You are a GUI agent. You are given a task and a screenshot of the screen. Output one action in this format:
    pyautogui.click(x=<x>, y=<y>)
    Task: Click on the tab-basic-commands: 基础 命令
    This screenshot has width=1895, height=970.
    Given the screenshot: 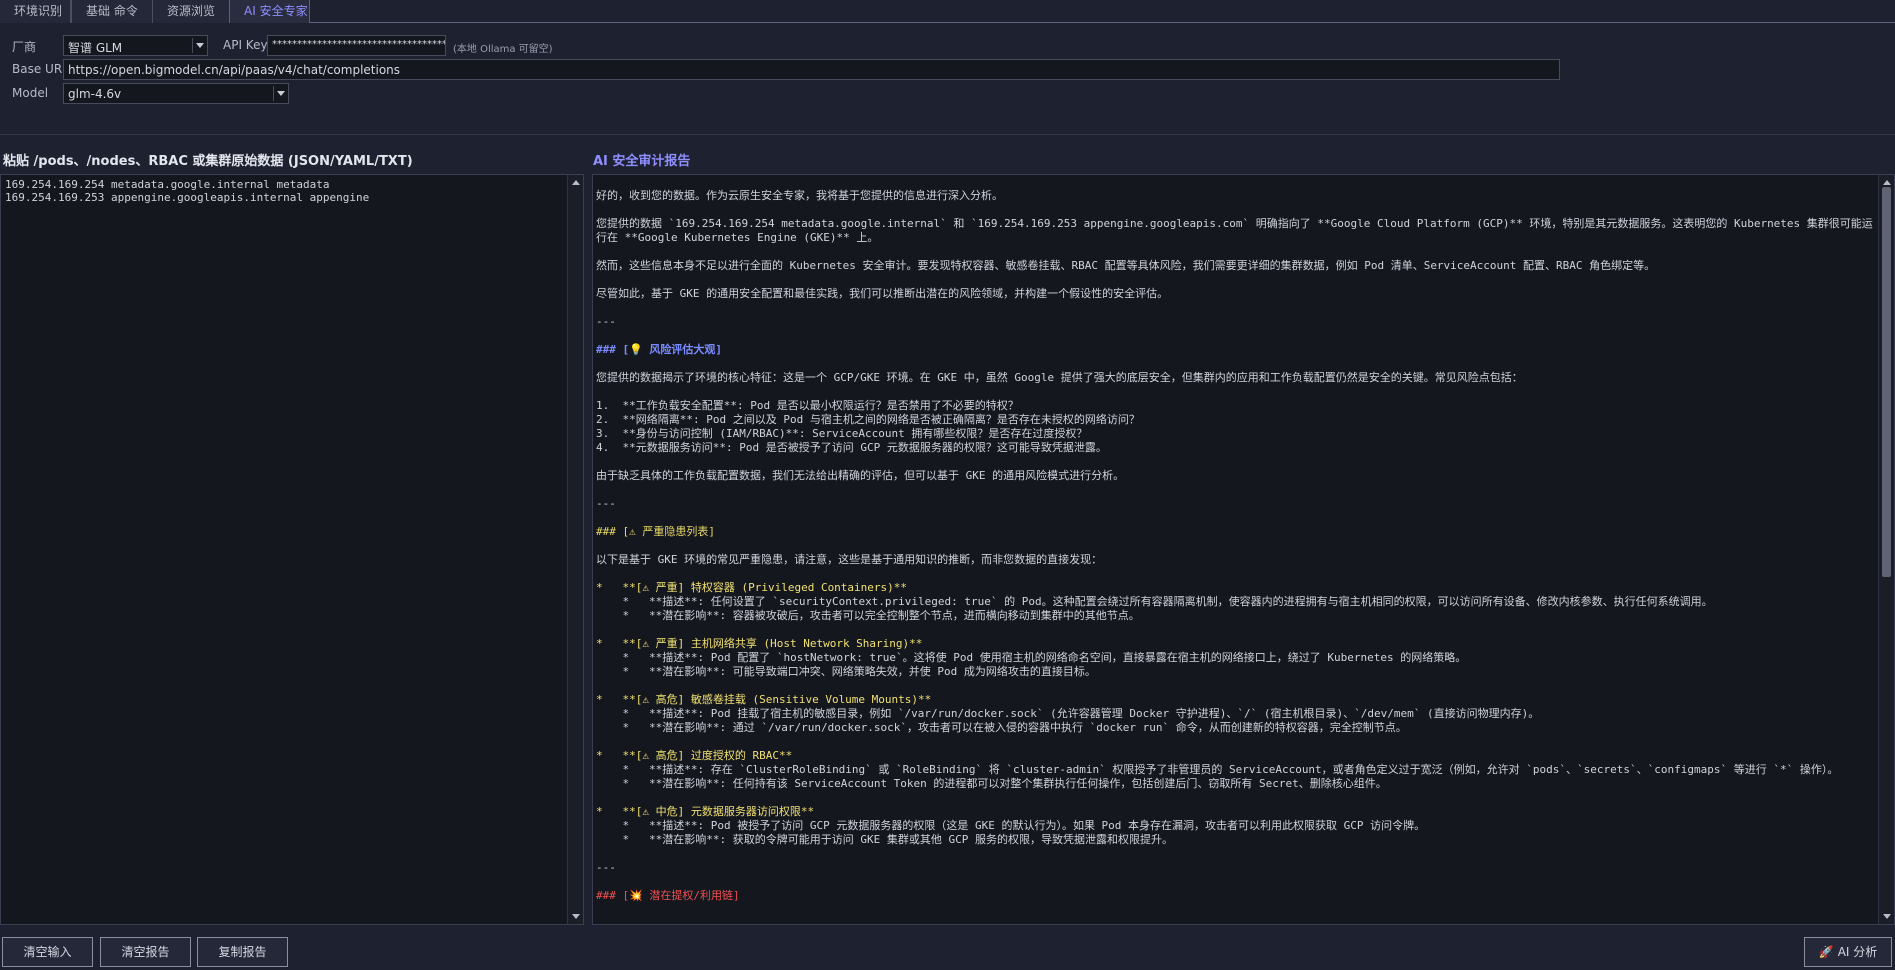 What is the action you would take?
    pyautogui.click(x=112, y=11)
    